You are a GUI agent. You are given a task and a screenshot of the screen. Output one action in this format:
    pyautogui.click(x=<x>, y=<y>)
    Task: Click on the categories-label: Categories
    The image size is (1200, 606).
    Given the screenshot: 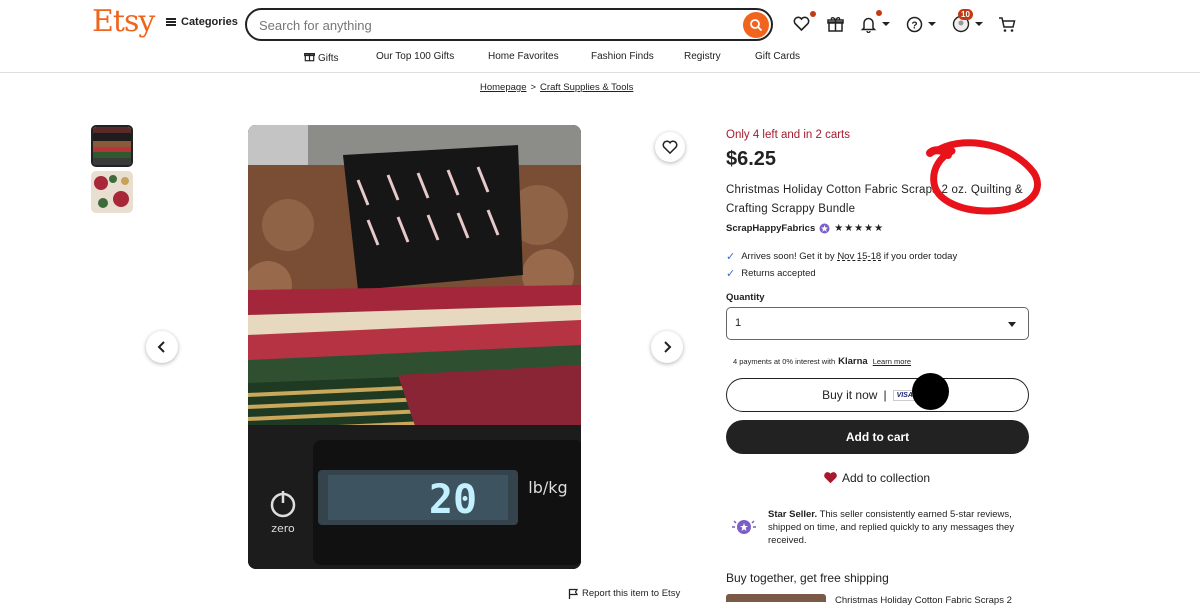 What is the action you would take?
    pyautogui.click(x=209, y=22)
    